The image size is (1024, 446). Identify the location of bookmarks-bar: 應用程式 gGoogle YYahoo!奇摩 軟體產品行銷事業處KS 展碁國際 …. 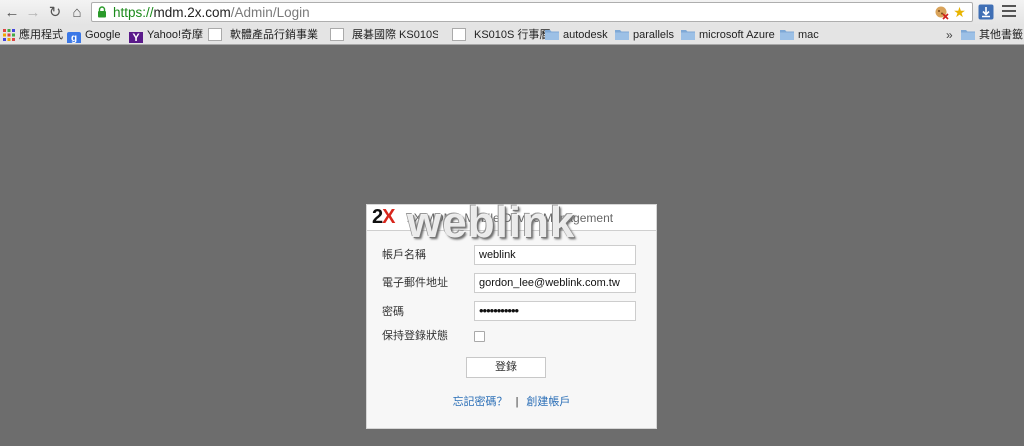
(512, 35).